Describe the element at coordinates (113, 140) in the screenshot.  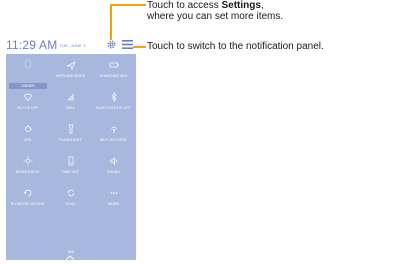
I see `tile-label: WI-FI HOTSPOT` at that location.